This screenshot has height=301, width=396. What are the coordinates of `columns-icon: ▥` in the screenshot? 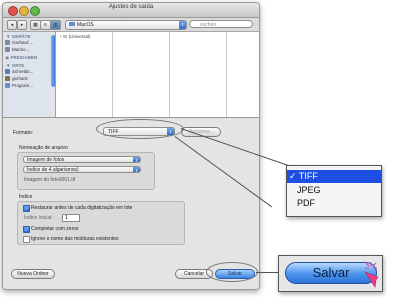 It's located at (55, 25).